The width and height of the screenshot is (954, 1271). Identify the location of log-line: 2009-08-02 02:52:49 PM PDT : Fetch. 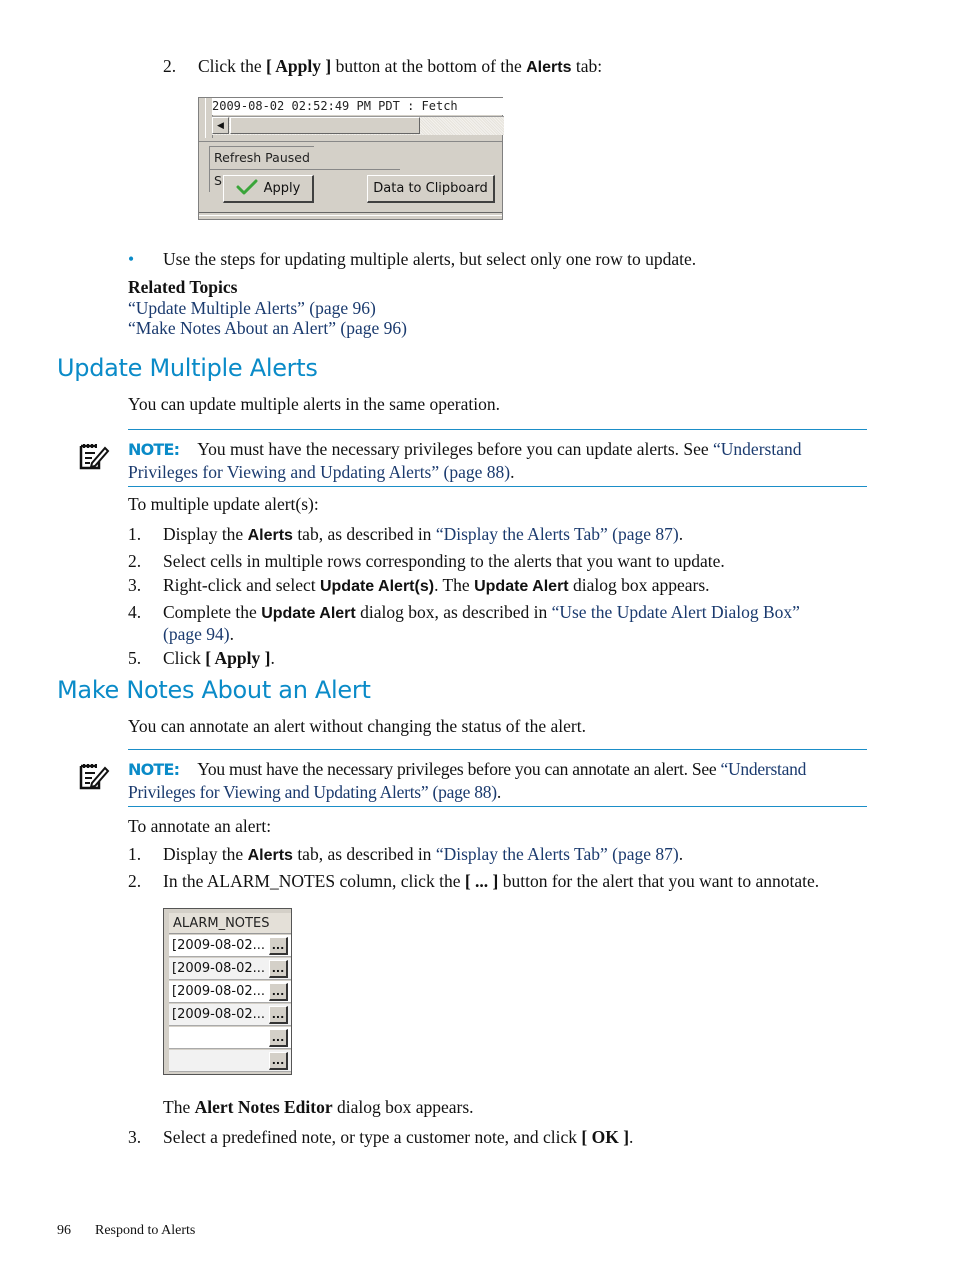
(358, 106).